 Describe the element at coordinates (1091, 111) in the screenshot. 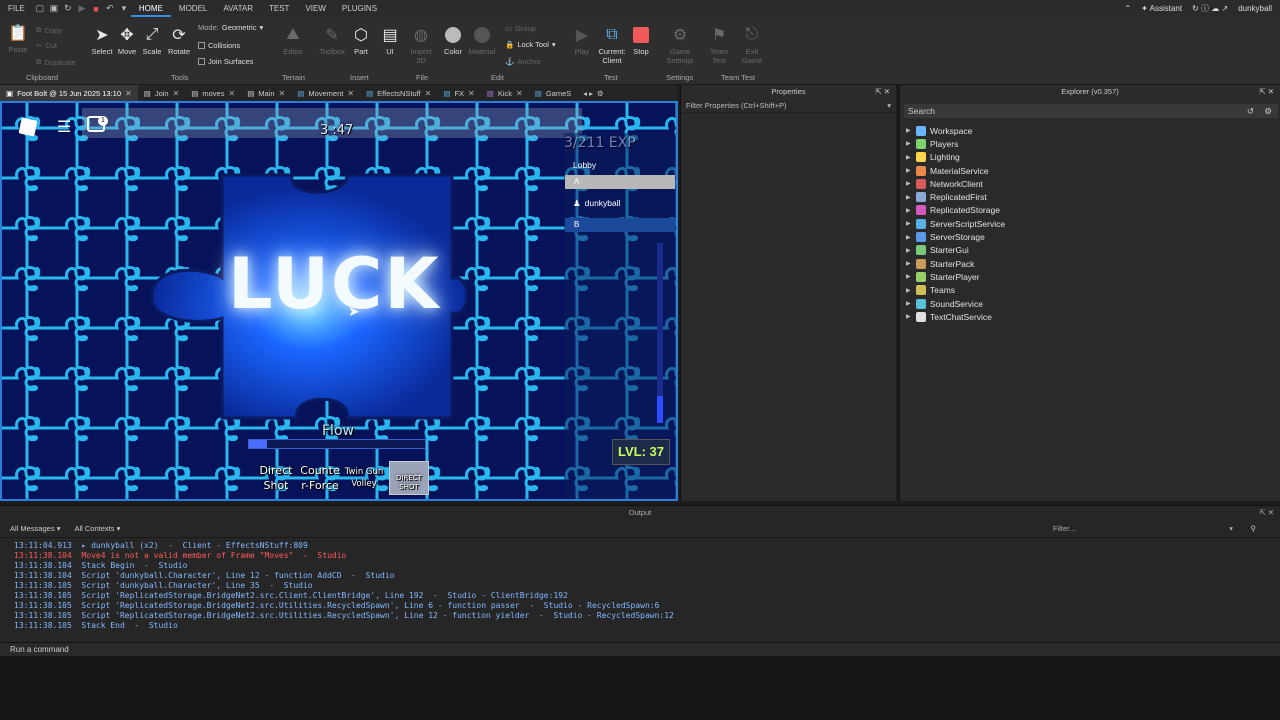

I see `explorer-search-input: Search ↺ ⚙` at that location.